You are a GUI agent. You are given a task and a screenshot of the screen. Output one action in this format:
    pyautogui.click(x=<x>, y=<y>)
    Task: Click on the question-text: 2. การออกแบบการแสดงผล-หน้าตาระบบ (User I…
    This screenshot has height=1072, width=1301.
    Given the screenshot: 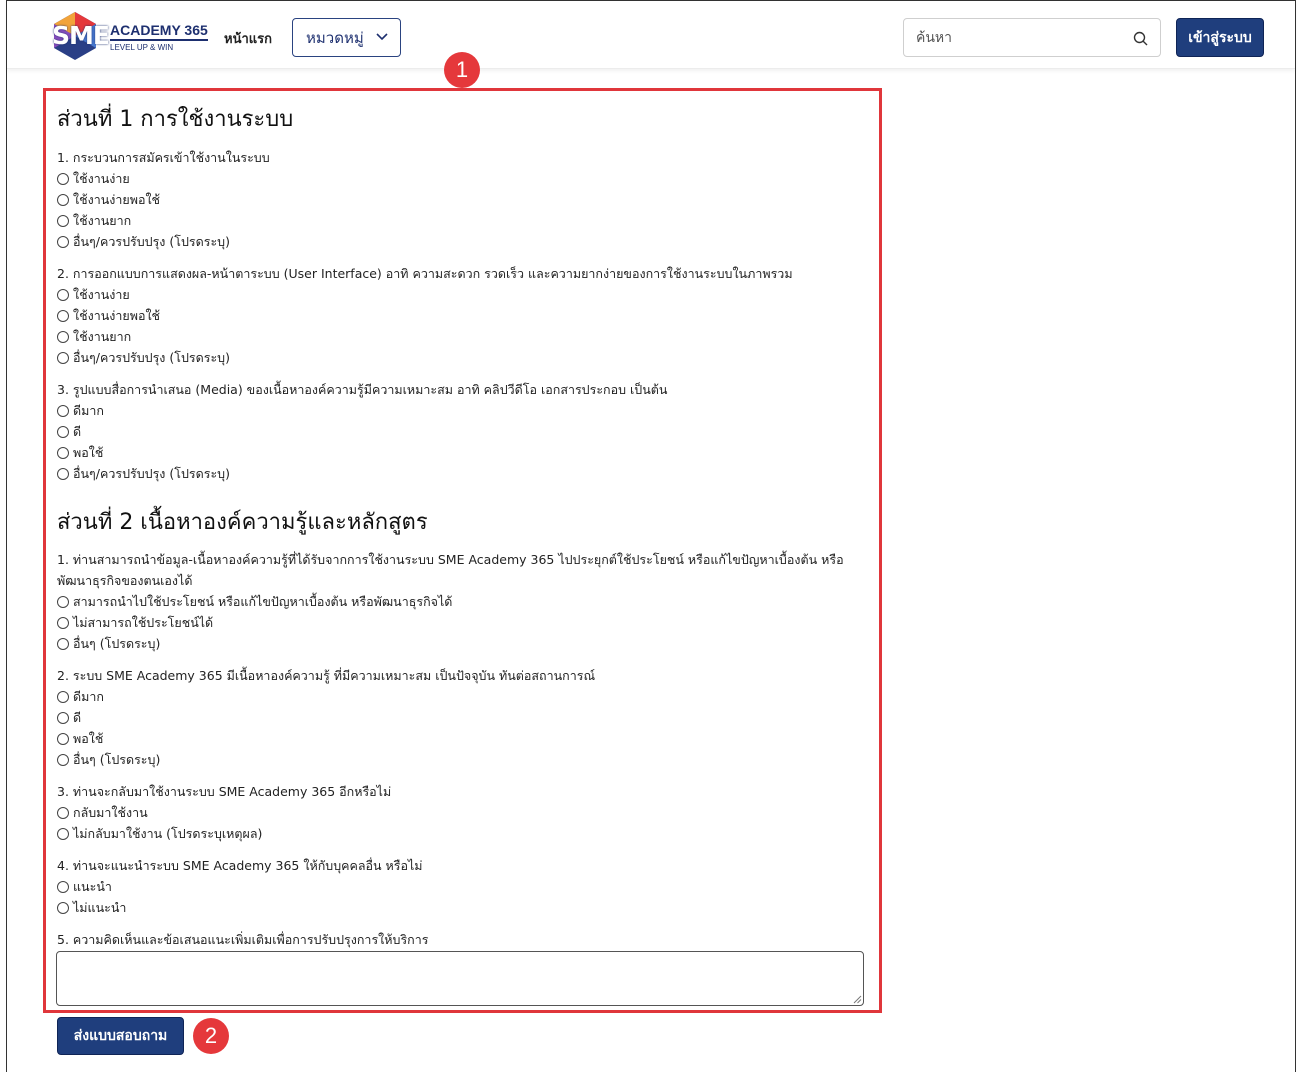 What is the action you would take?
    pyautogui.click(x=425, y=273)
    